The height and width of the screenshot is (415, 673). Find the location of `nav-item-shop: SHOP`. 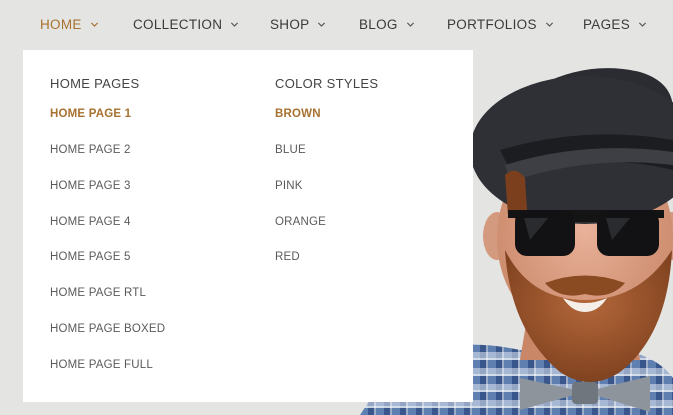

nav-item-shop: SHOP is located at coordinates (298, 24).